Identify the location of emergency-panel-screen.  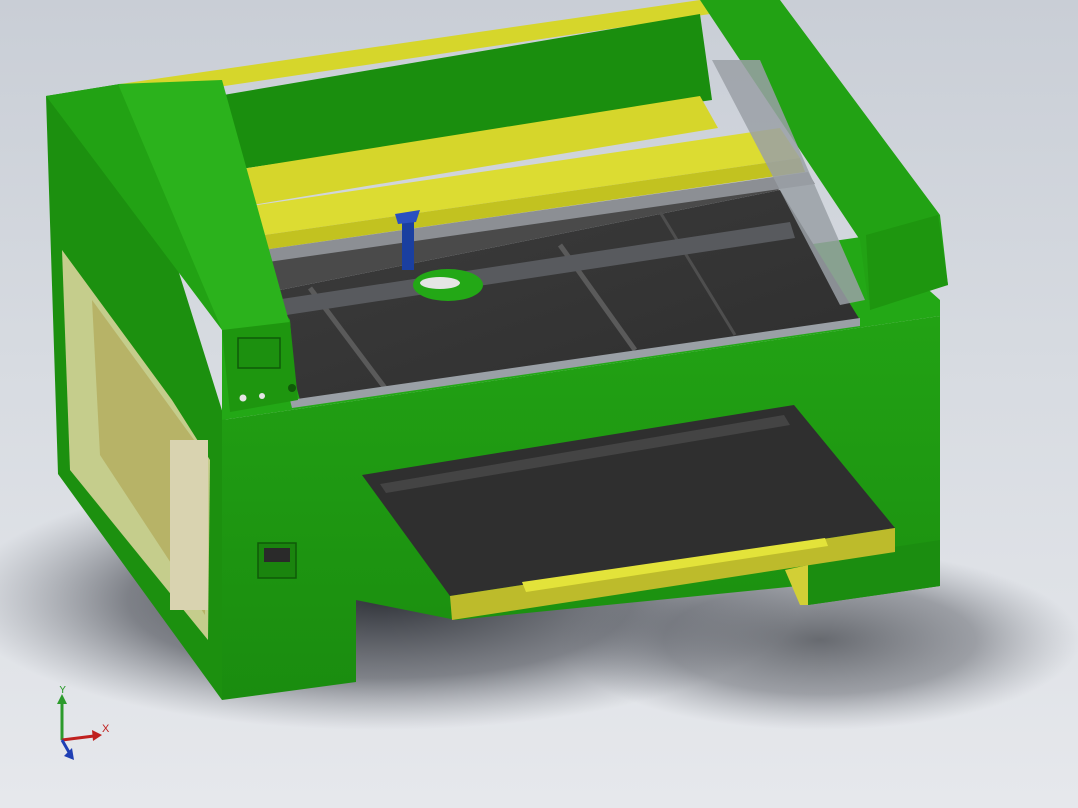
(277, 555).